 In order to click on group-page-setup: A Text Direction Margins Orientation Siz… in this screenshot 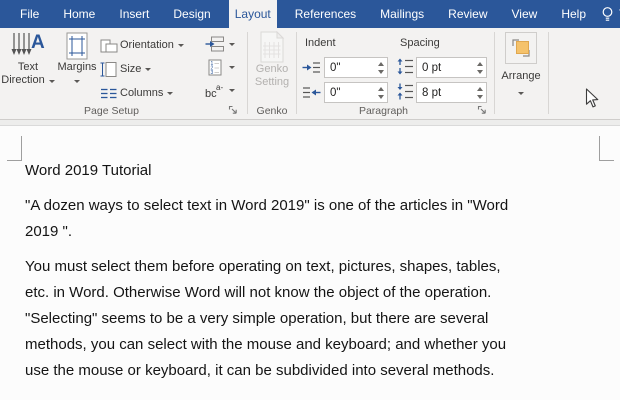, I will do `click(123, 73)`.